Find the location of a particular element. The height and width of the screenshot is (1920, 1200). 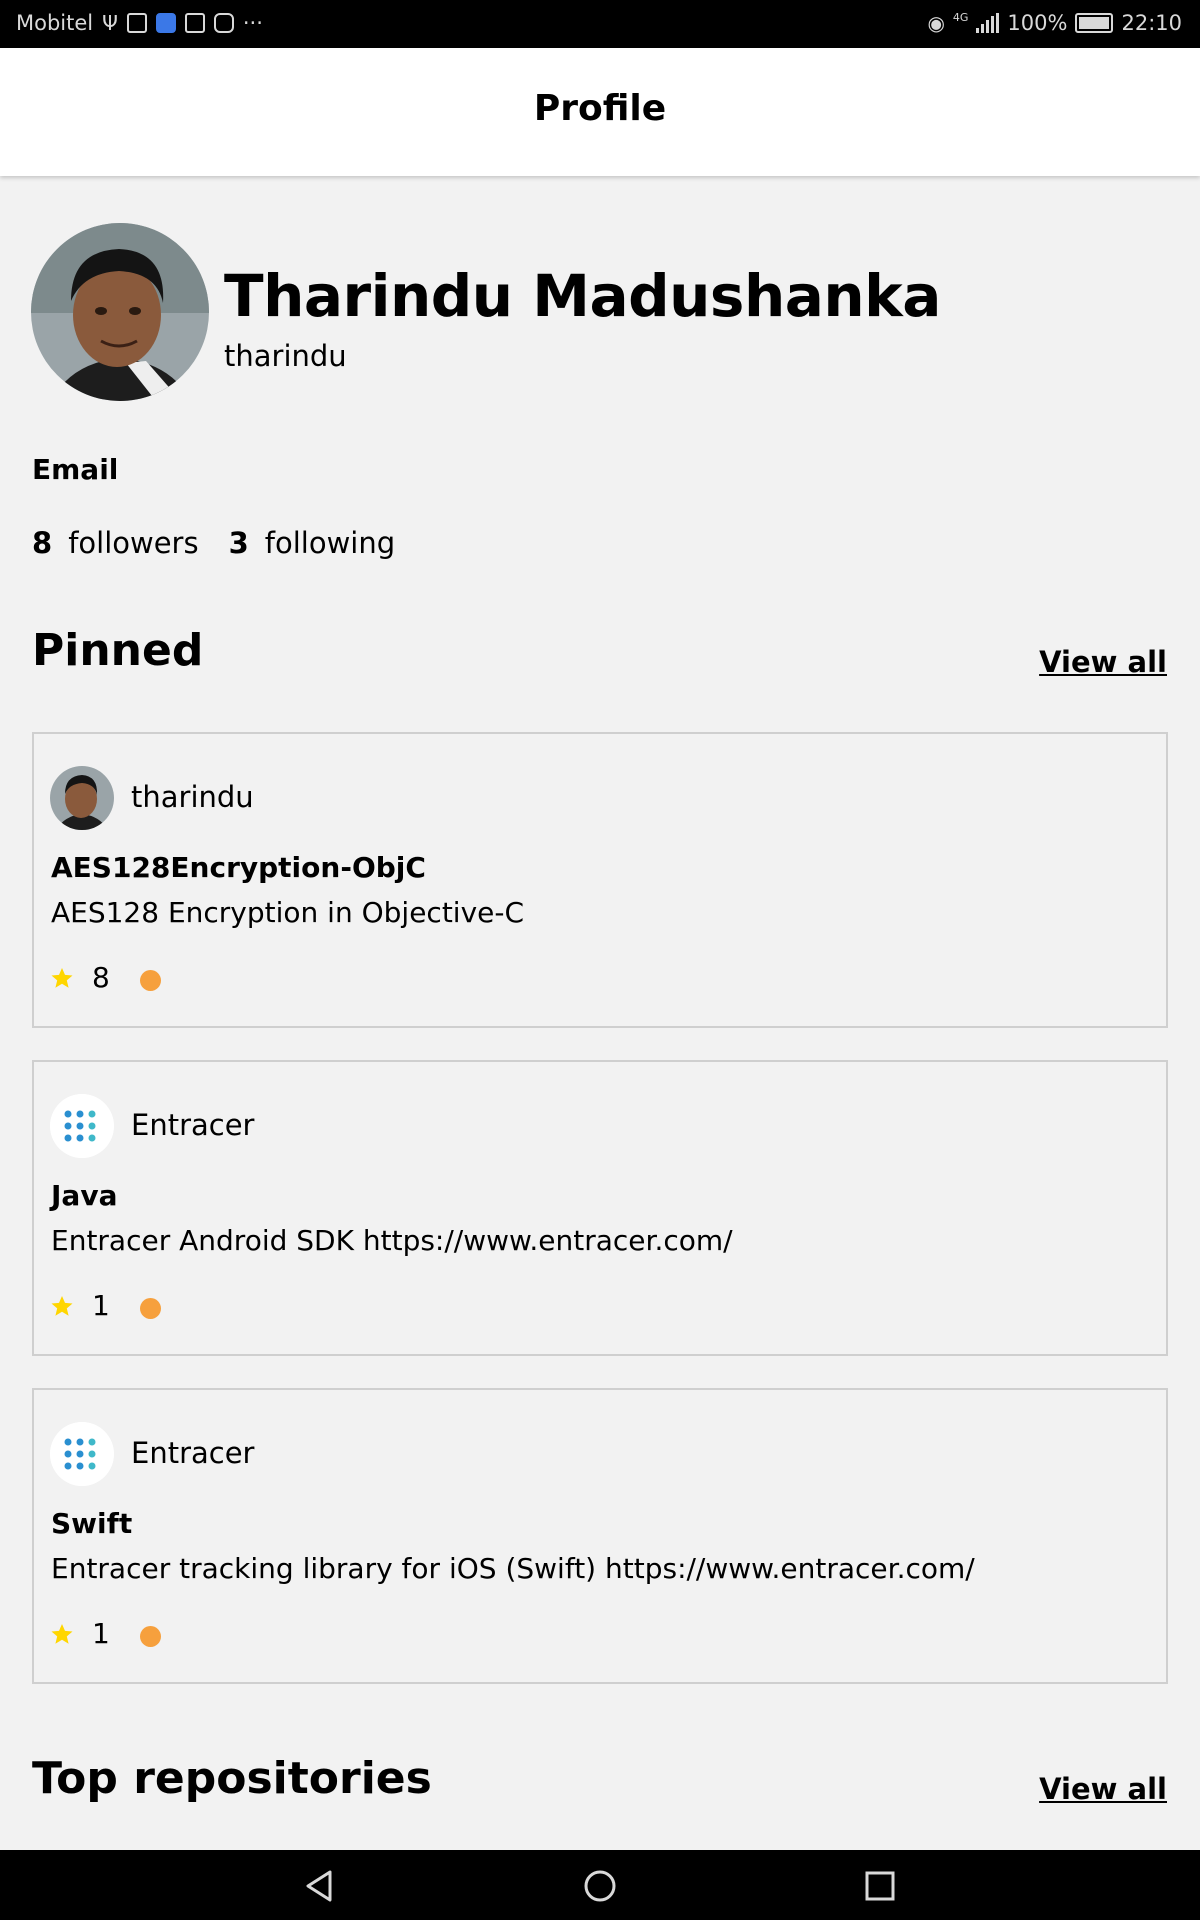

email-label: Email is located at coordinates (75, 469).